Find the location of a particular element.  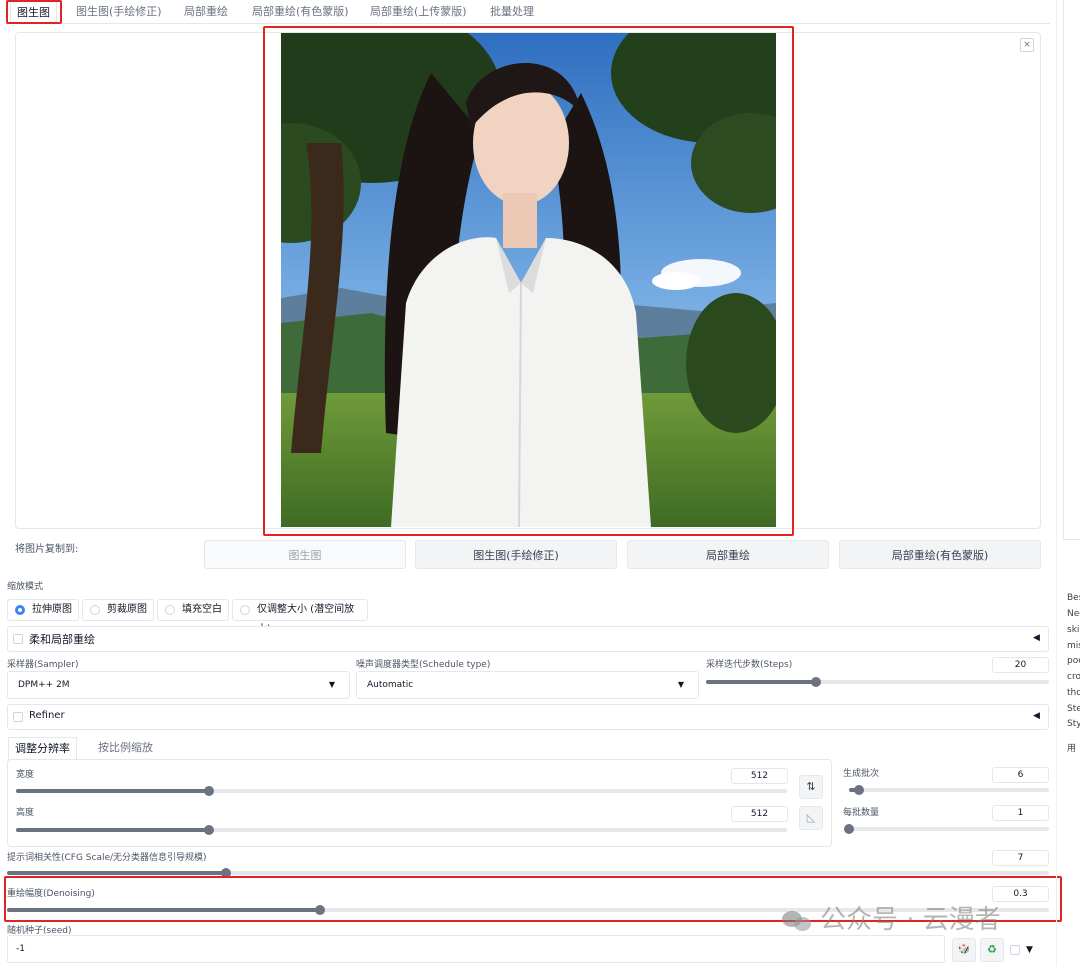

schedule-value: Automatic is located at coordinates (390, 685).